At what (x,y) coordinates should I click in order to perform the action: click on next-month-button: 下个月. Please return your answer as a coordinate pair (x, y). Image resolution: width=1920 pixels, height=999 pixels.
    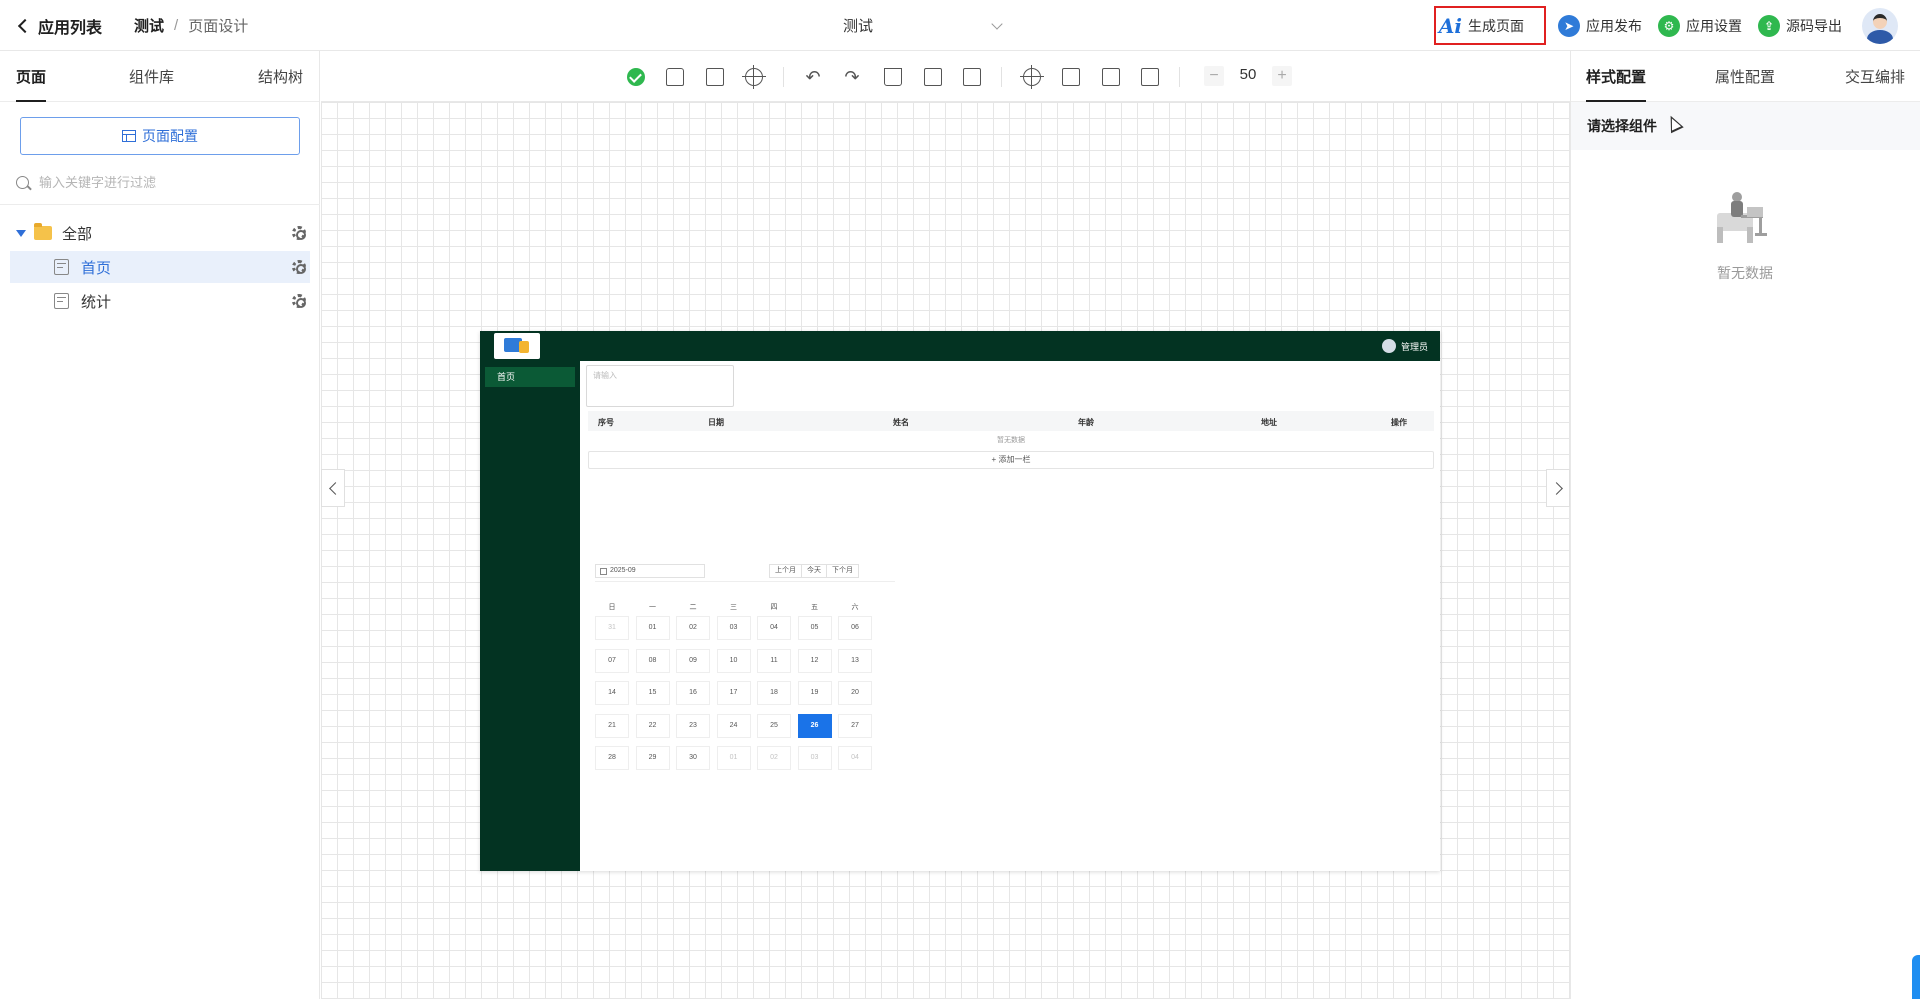
    Looking at the image, I should click on (842, 571).